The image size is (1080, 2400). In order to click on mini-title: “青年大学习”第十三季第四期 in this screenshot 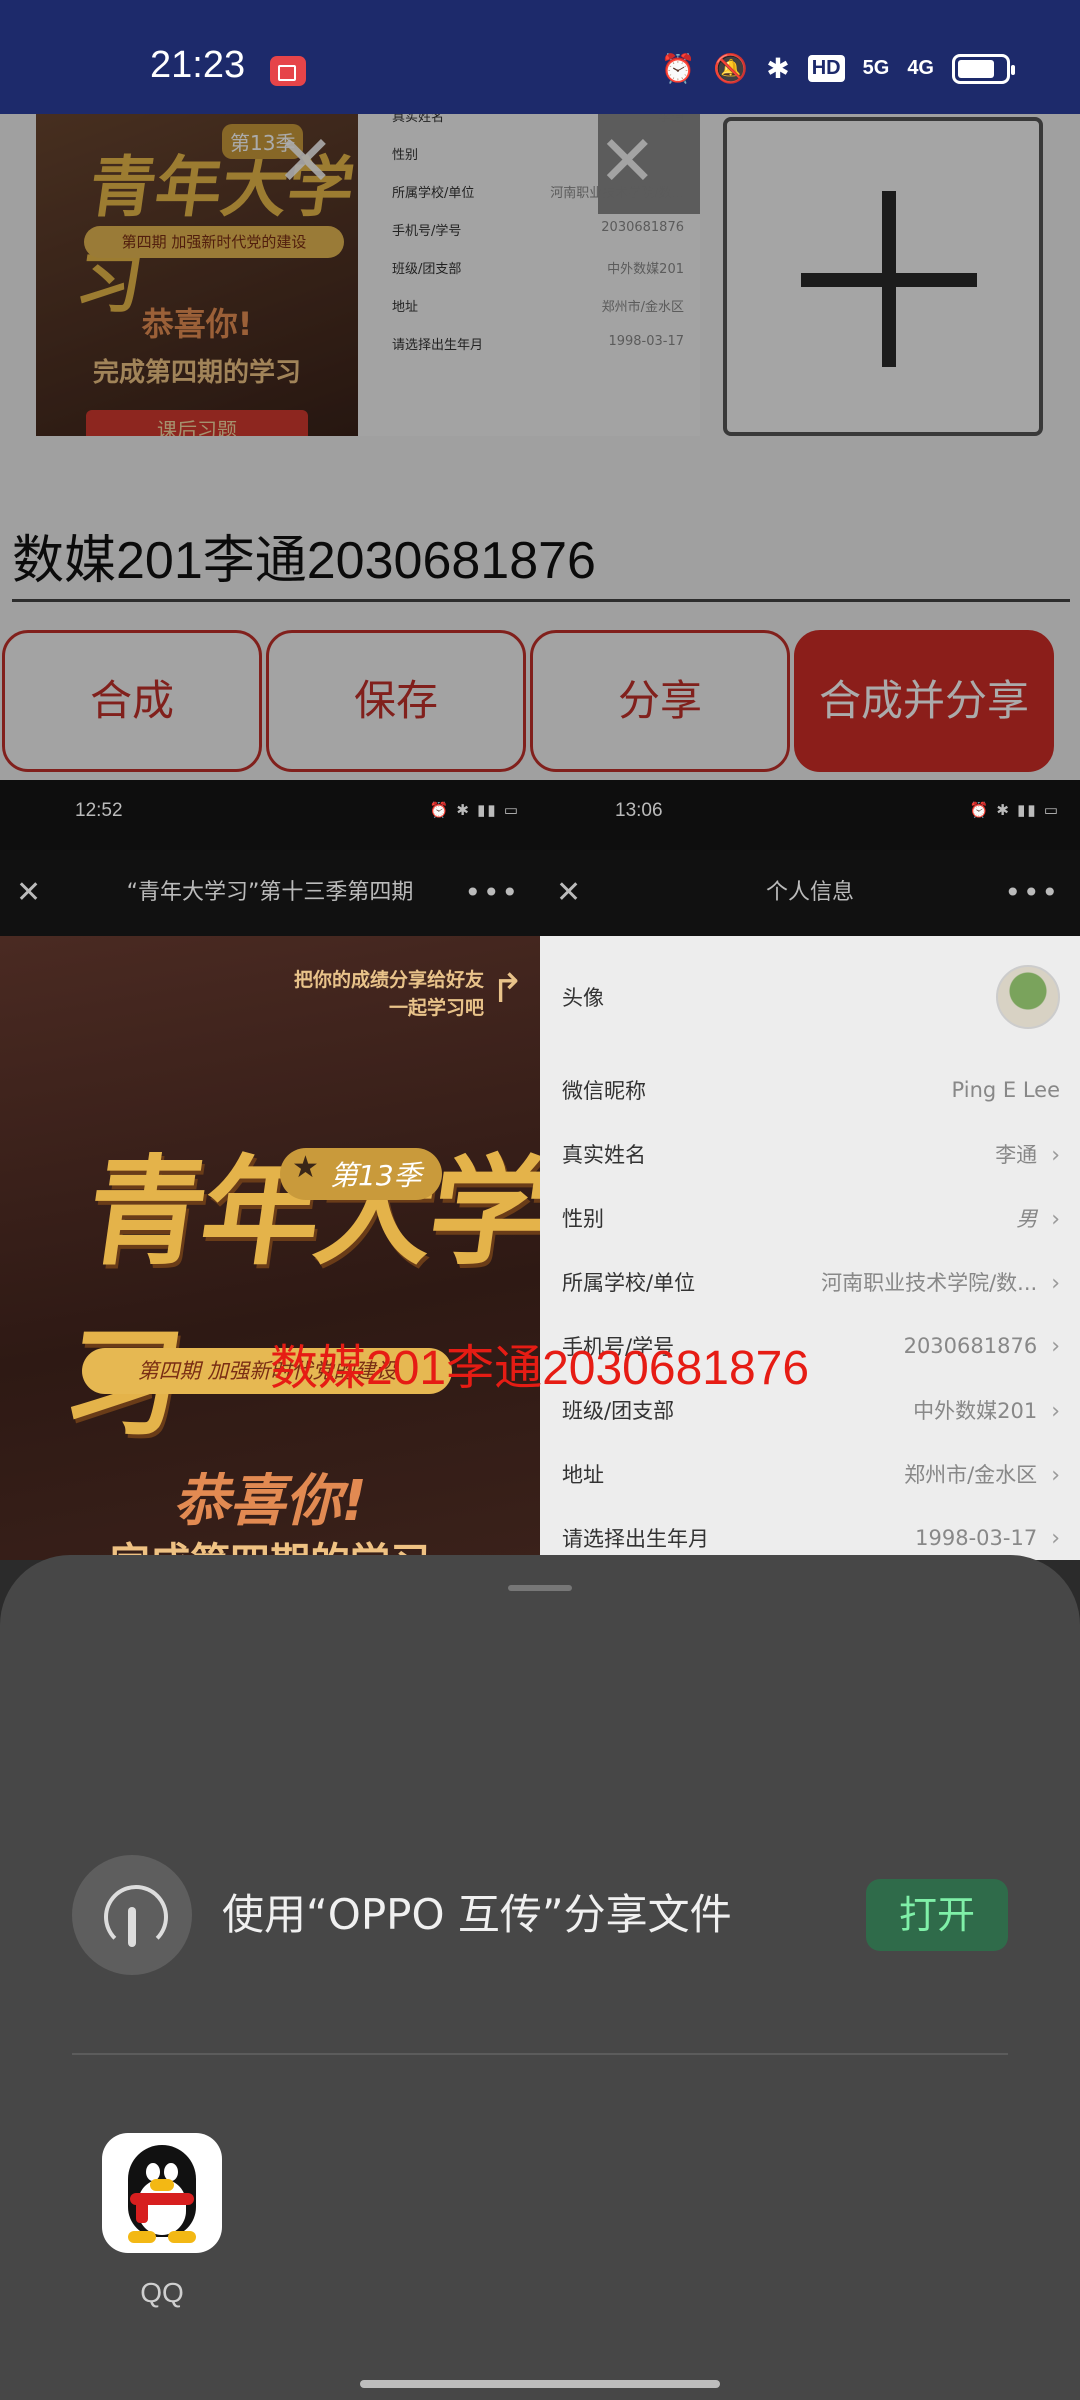, I will do `click(270, 892)`.